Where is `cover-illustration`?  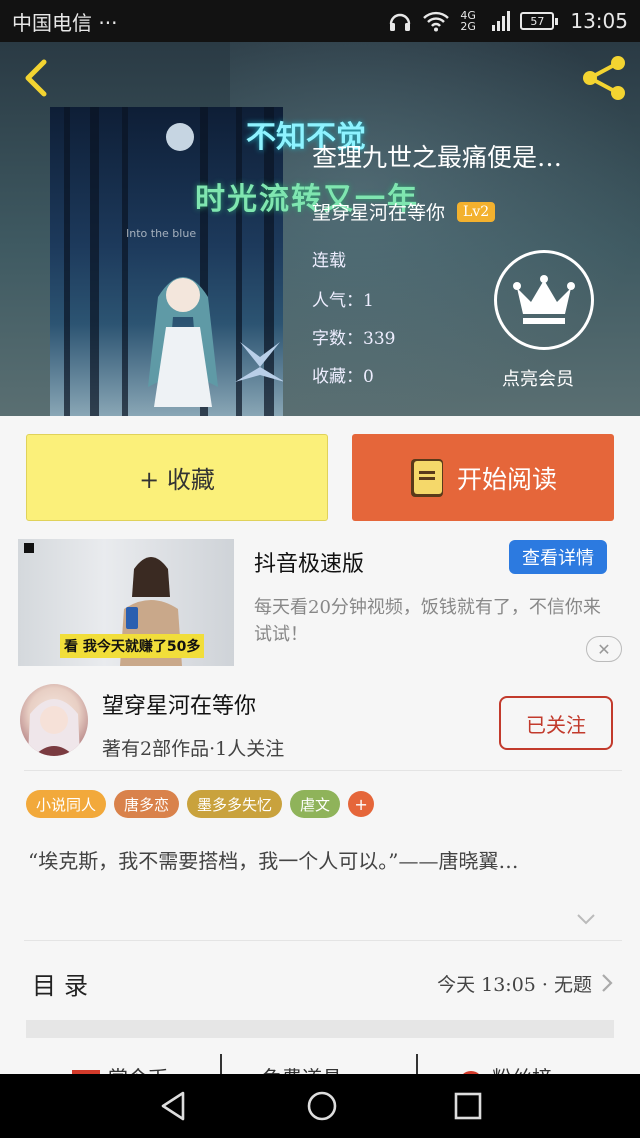 cover-illustration is located at coordinates (183, 342).